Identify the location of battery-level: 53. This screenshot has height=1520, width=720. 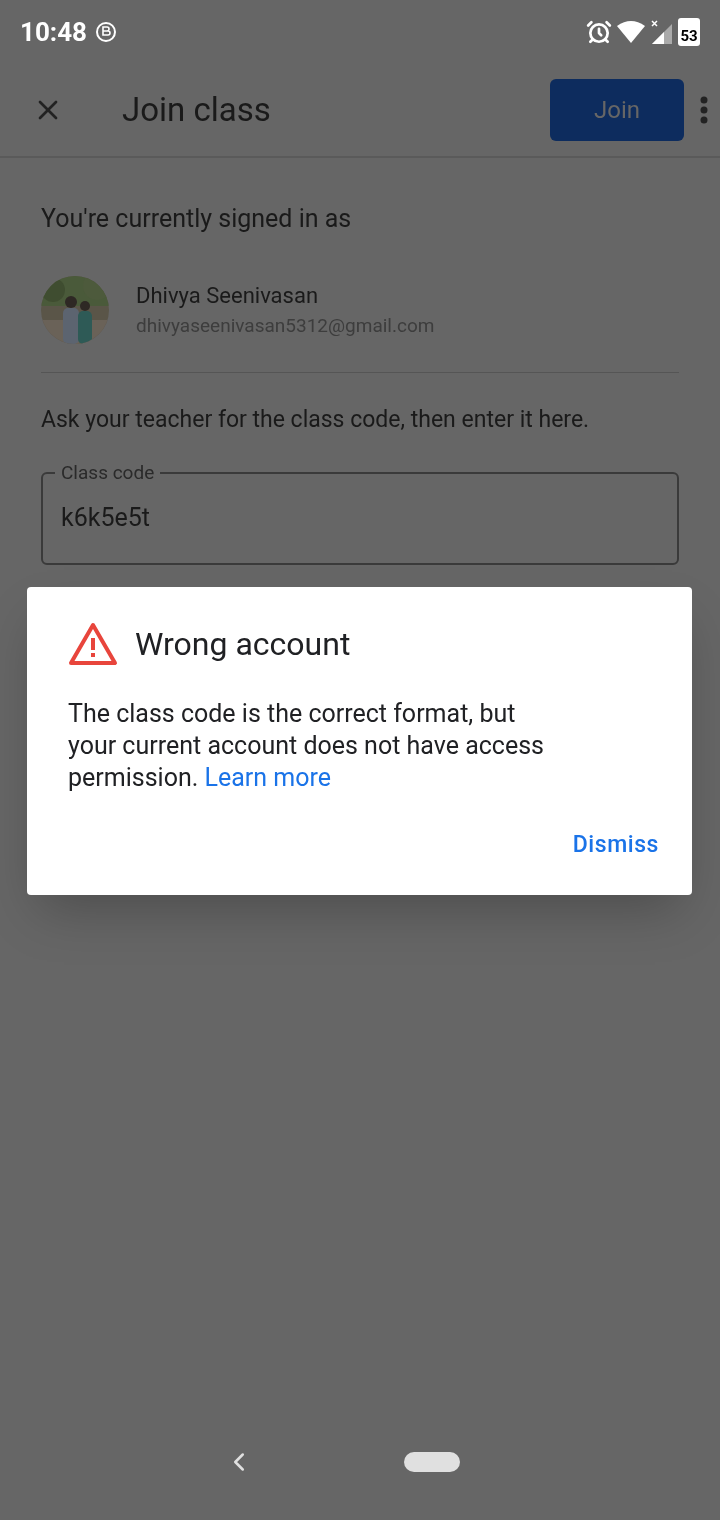
(689, 36).